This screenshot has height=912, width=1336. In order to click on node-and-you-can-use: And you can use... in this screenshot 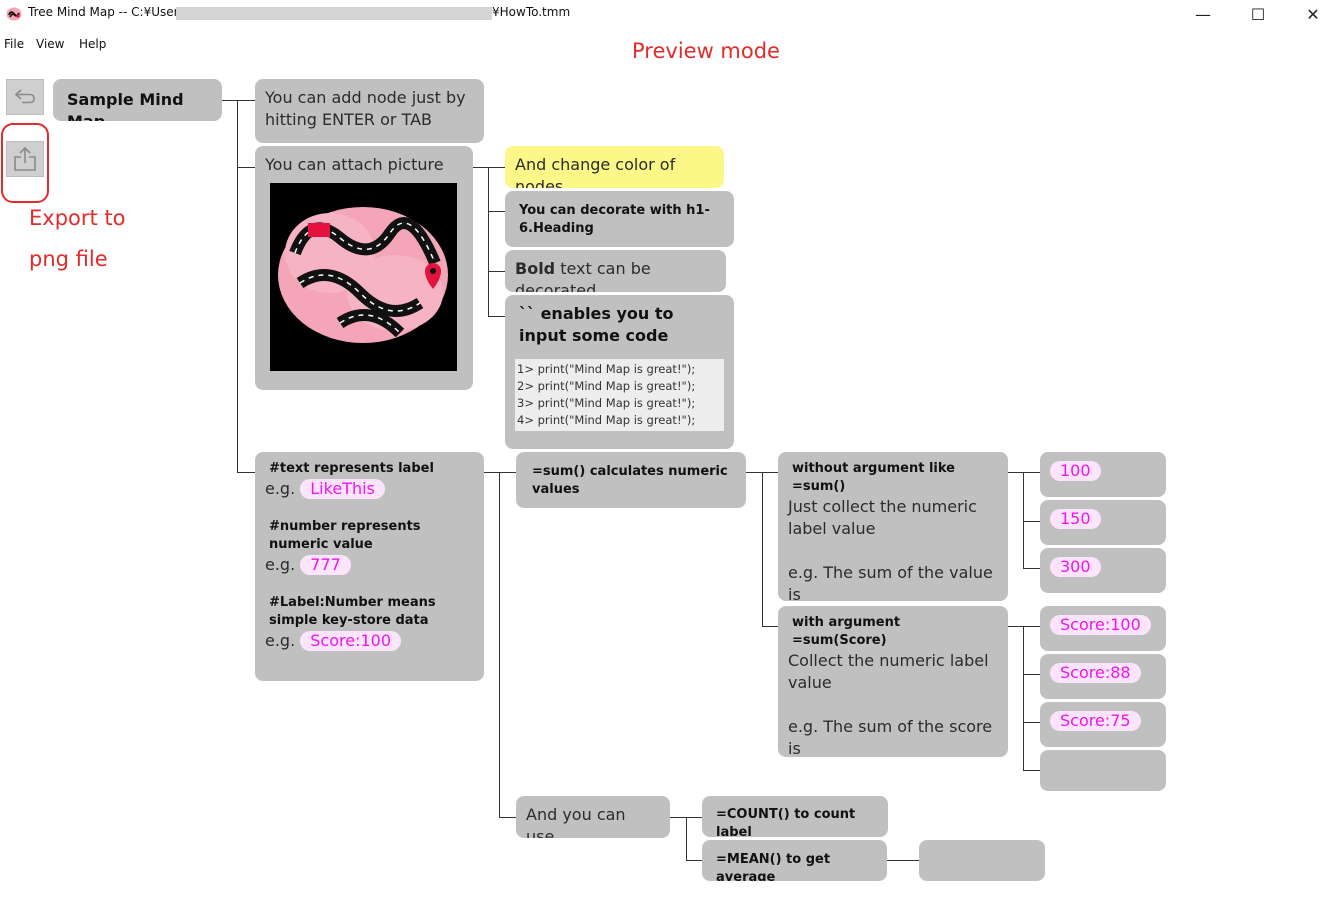, I will do `click(593, 817)`.